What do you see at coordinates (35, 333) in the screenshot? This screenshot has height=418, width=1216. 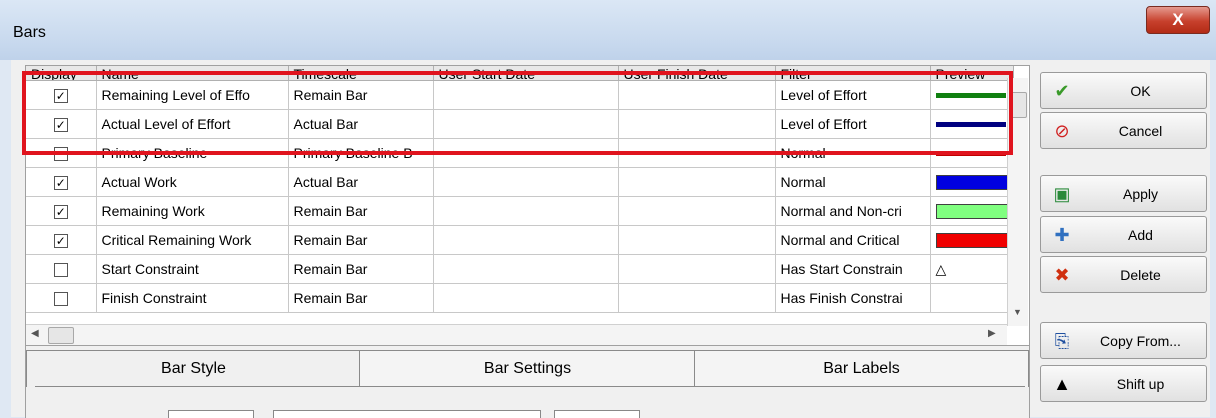 I see `scroll-left-arrow-icon: ◀` at bounding box center [35, 333].